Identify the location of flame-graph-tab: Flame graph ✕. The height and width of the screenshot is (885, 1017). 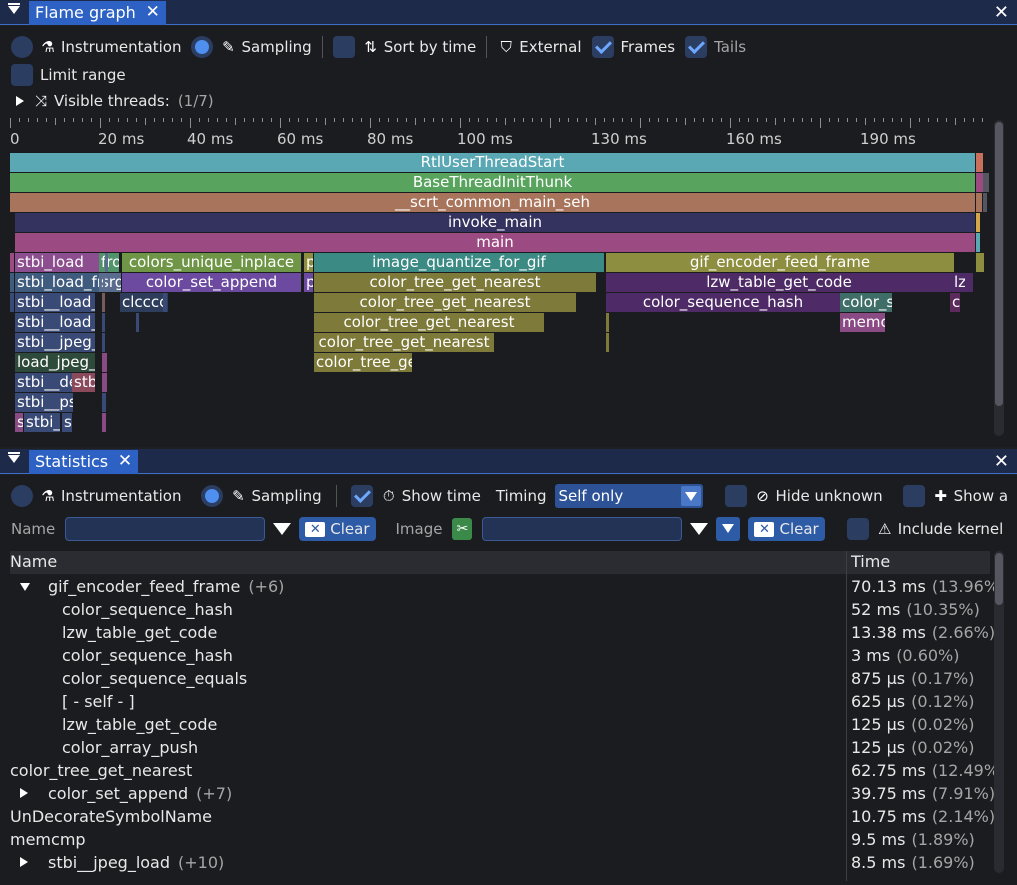
(97, 13).